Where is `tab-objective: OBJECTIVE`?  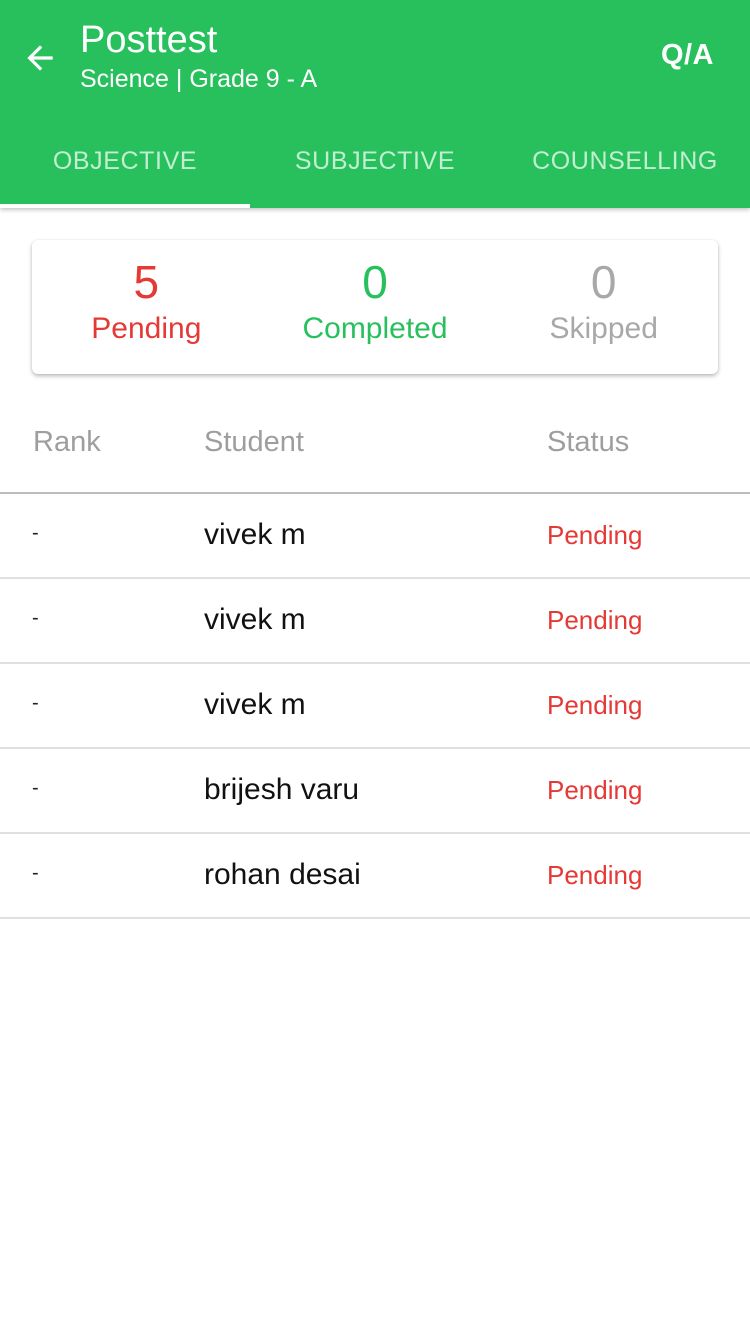
tab-objective: OBJECTIVE is located at coordinates (125, 167).